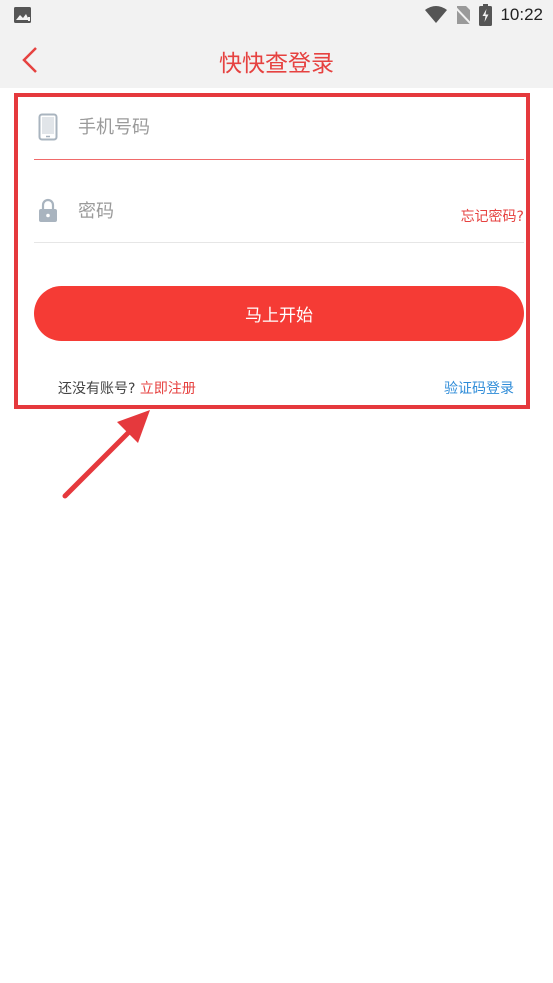  Describe the element at coordinates (286, 389) in the screenshot. I see `account-links-row: 还没有账号? 立即注册 验证码登录` at that location.